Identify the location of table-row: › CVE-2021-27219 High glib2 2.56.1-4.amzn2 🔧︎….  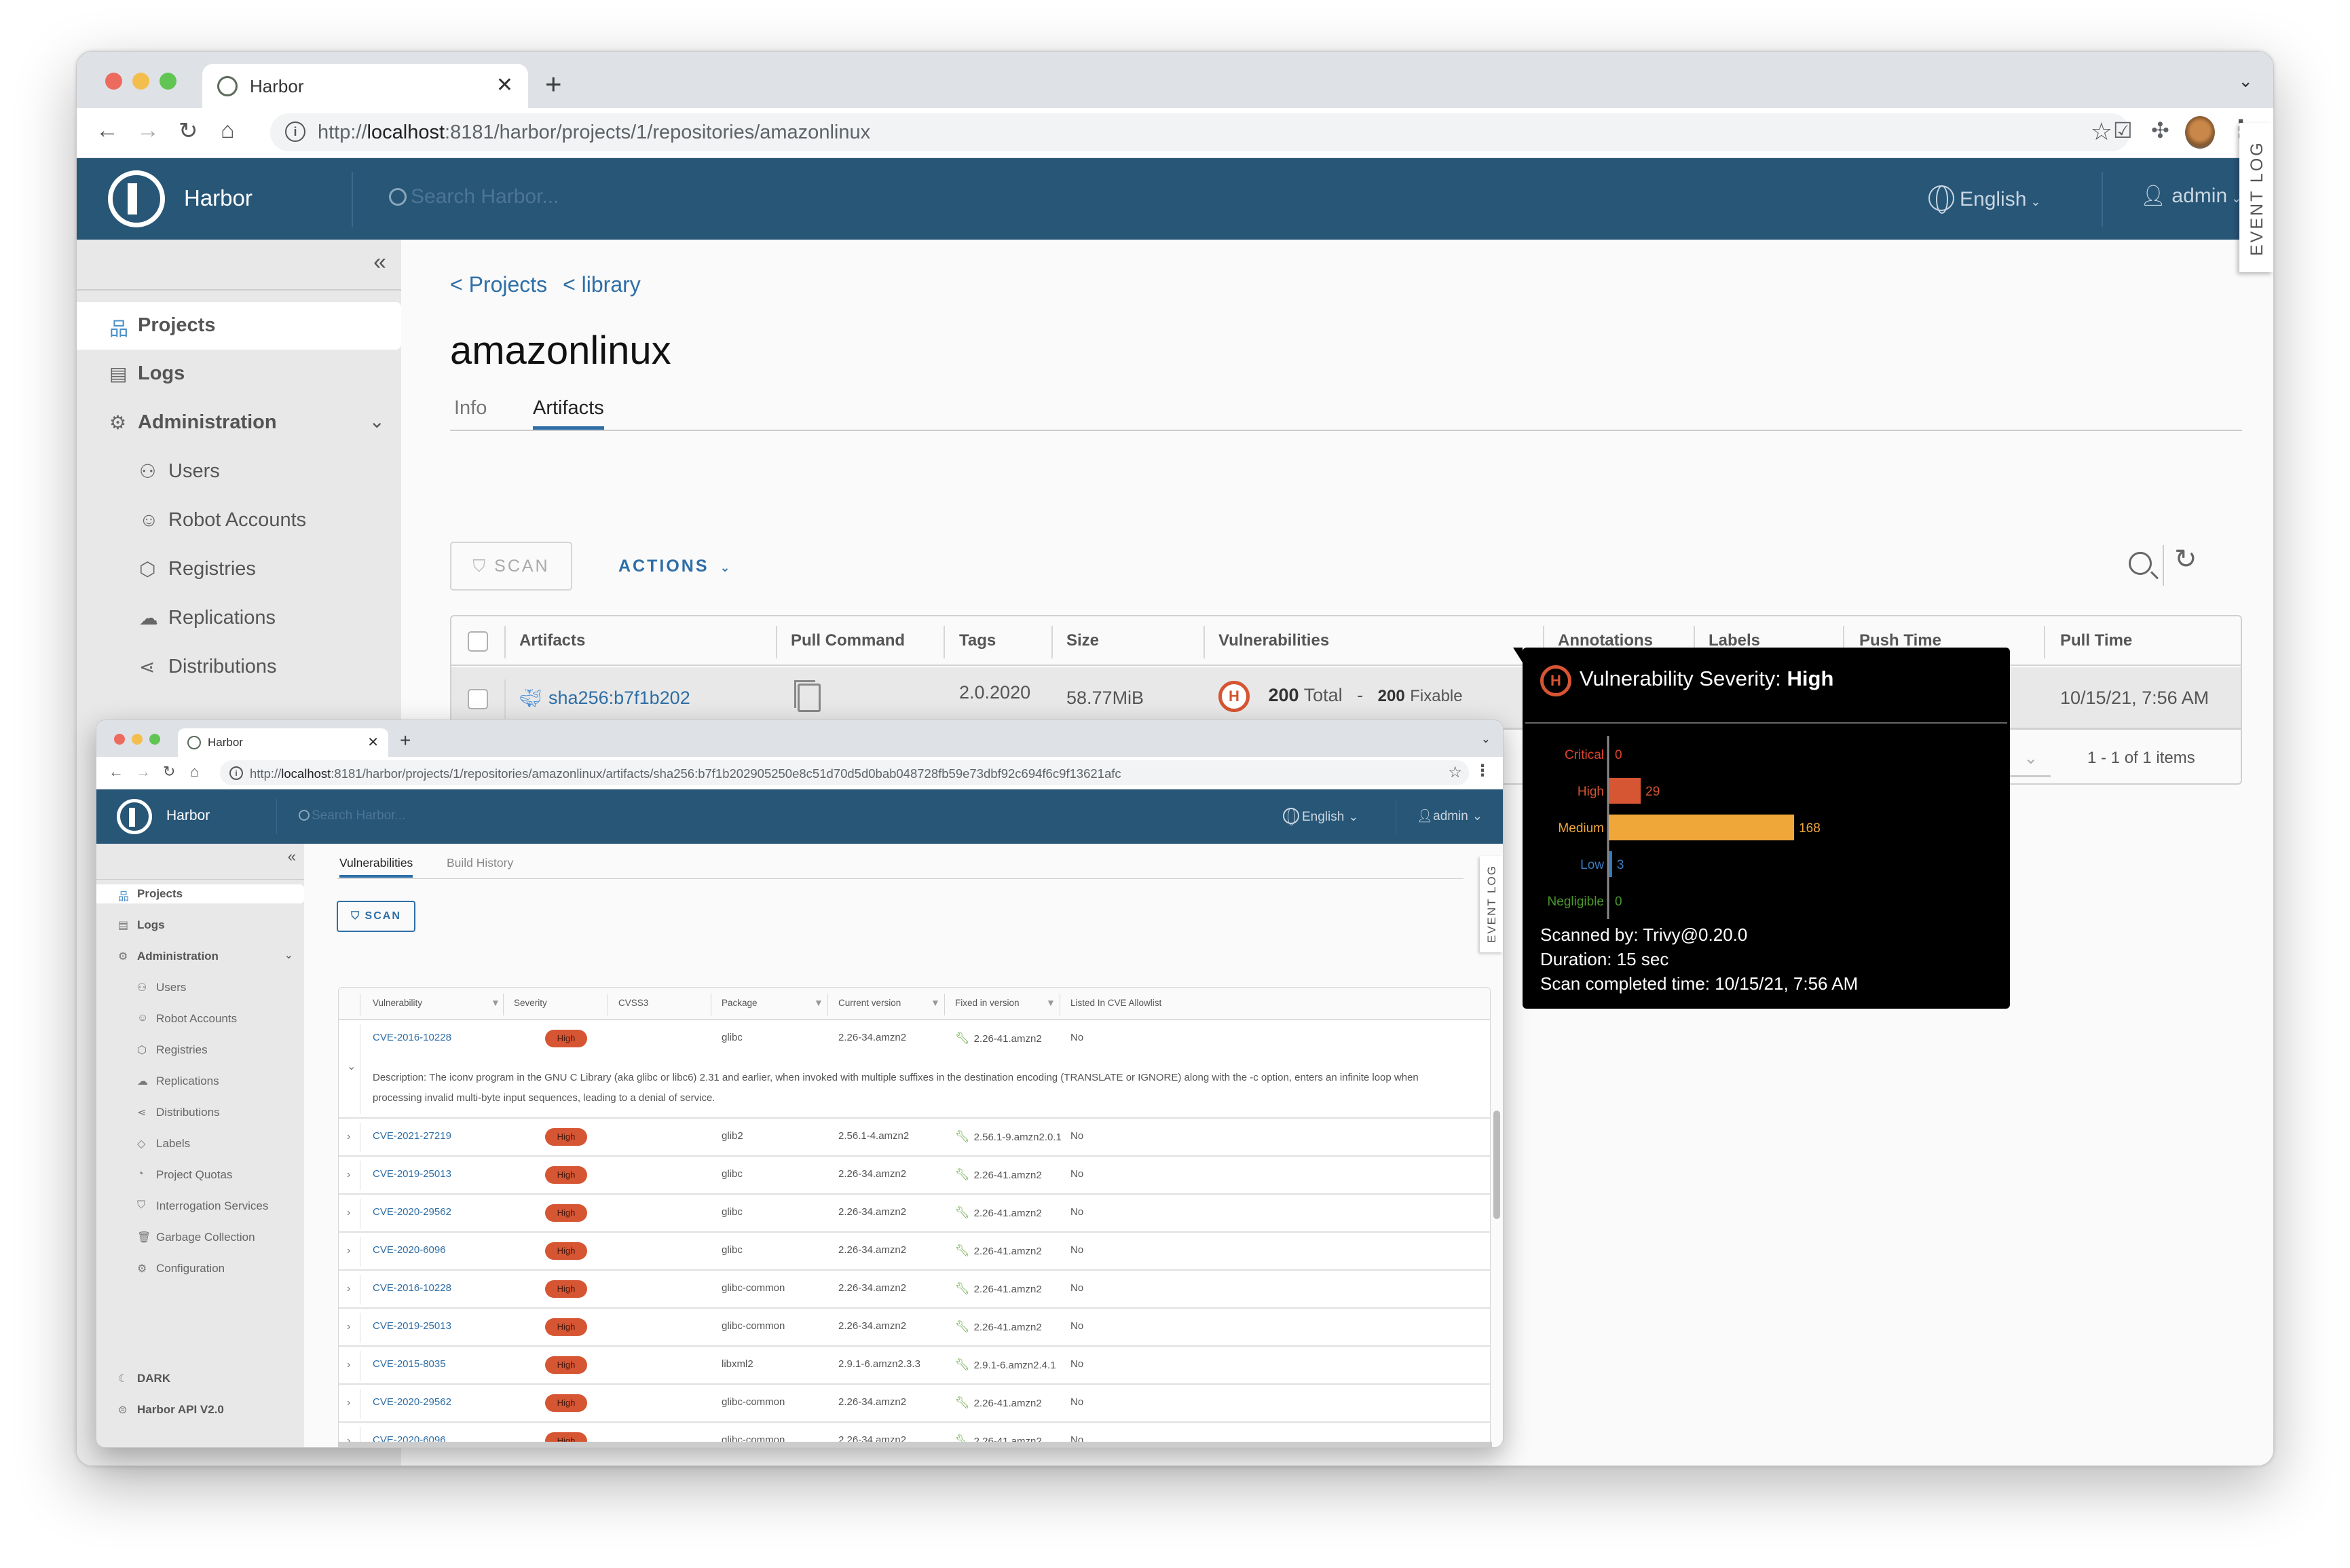
(914, 1138).